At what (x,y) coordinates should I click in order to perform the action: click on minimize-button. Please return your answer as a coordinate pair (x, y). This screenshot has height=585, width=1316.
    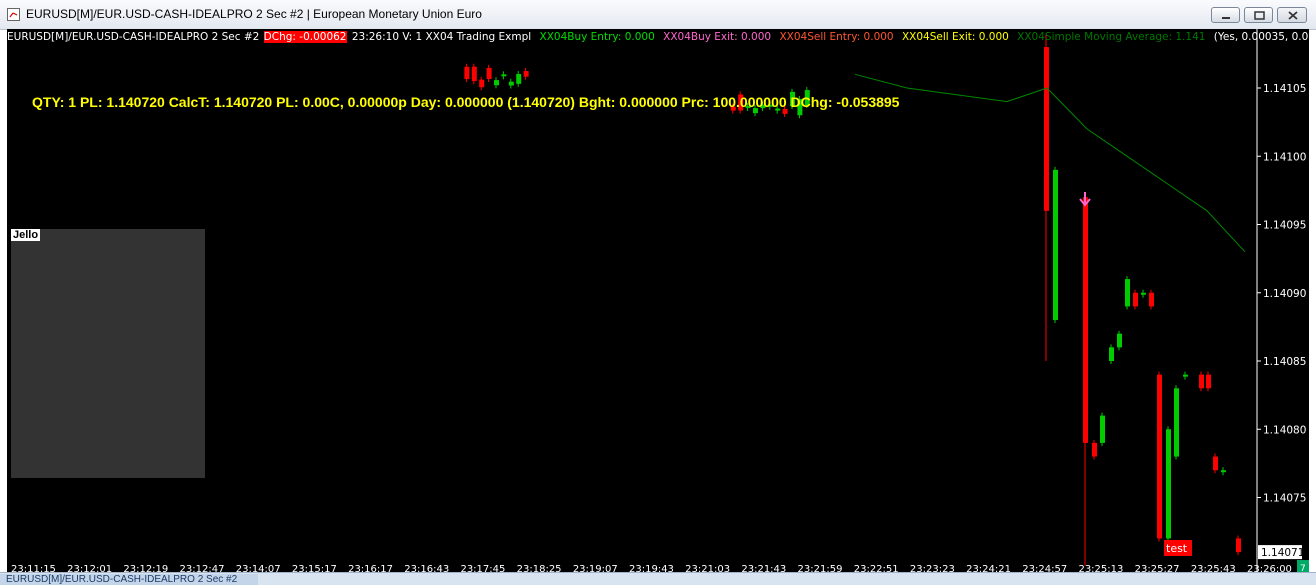
    Looking at the image, I should click on (1225, 15).